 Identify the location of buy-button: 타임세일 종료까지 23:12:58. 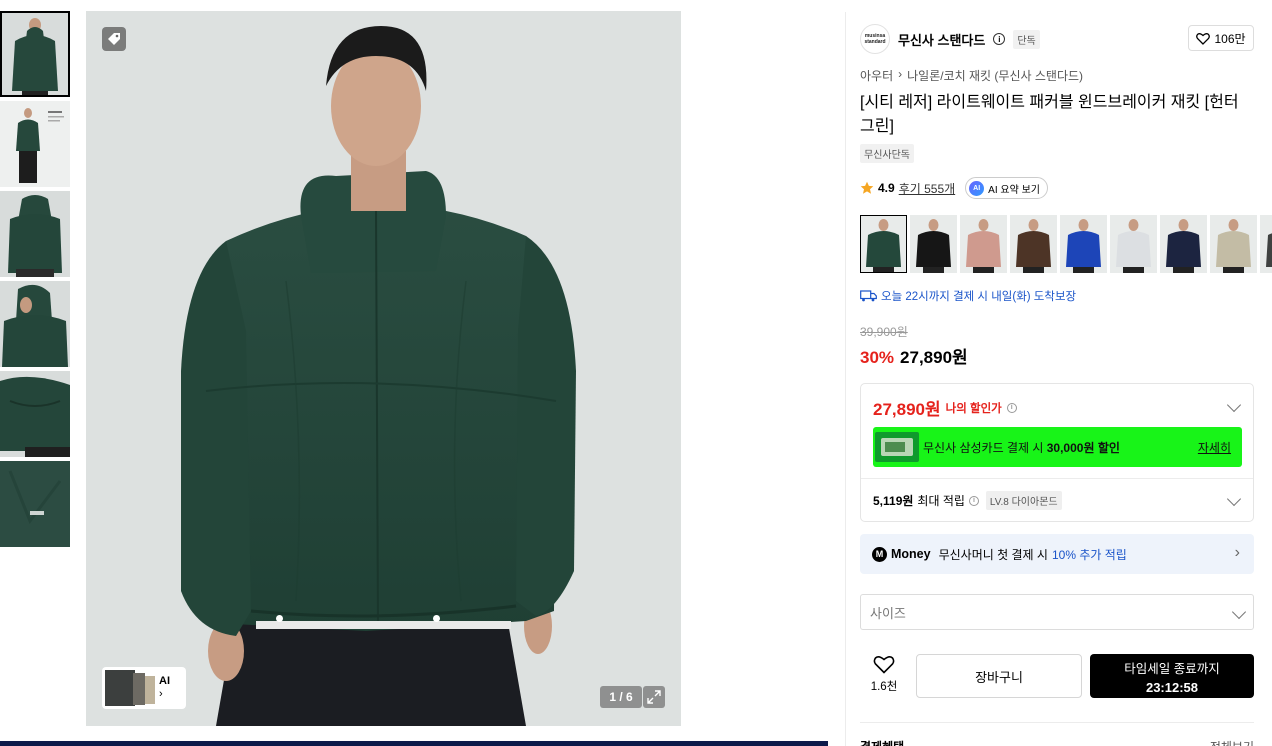
(1172, 676).